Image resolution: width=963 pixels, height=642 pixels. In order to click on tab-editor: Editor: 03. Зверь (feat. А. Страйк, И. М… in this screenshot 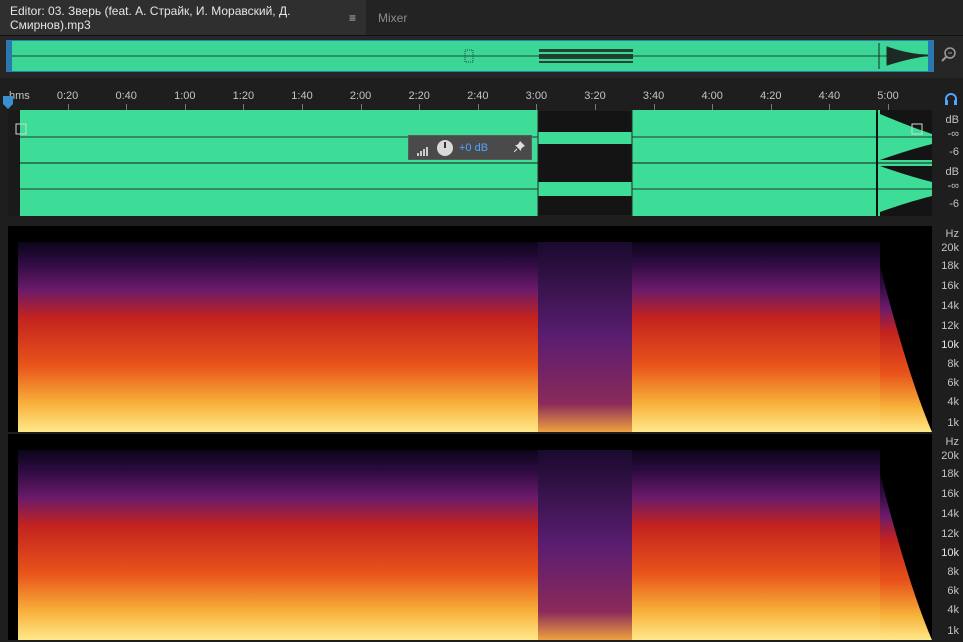, I will do `click(183, 17)`.